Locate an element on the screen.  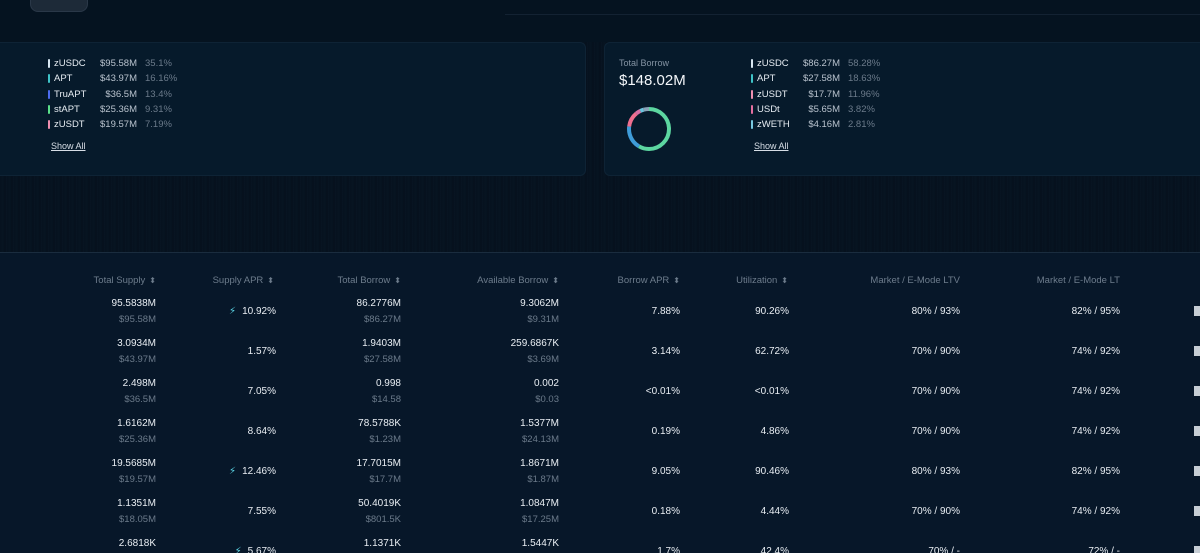
cell-util: 90.46% is located at coordinates (772, 471).